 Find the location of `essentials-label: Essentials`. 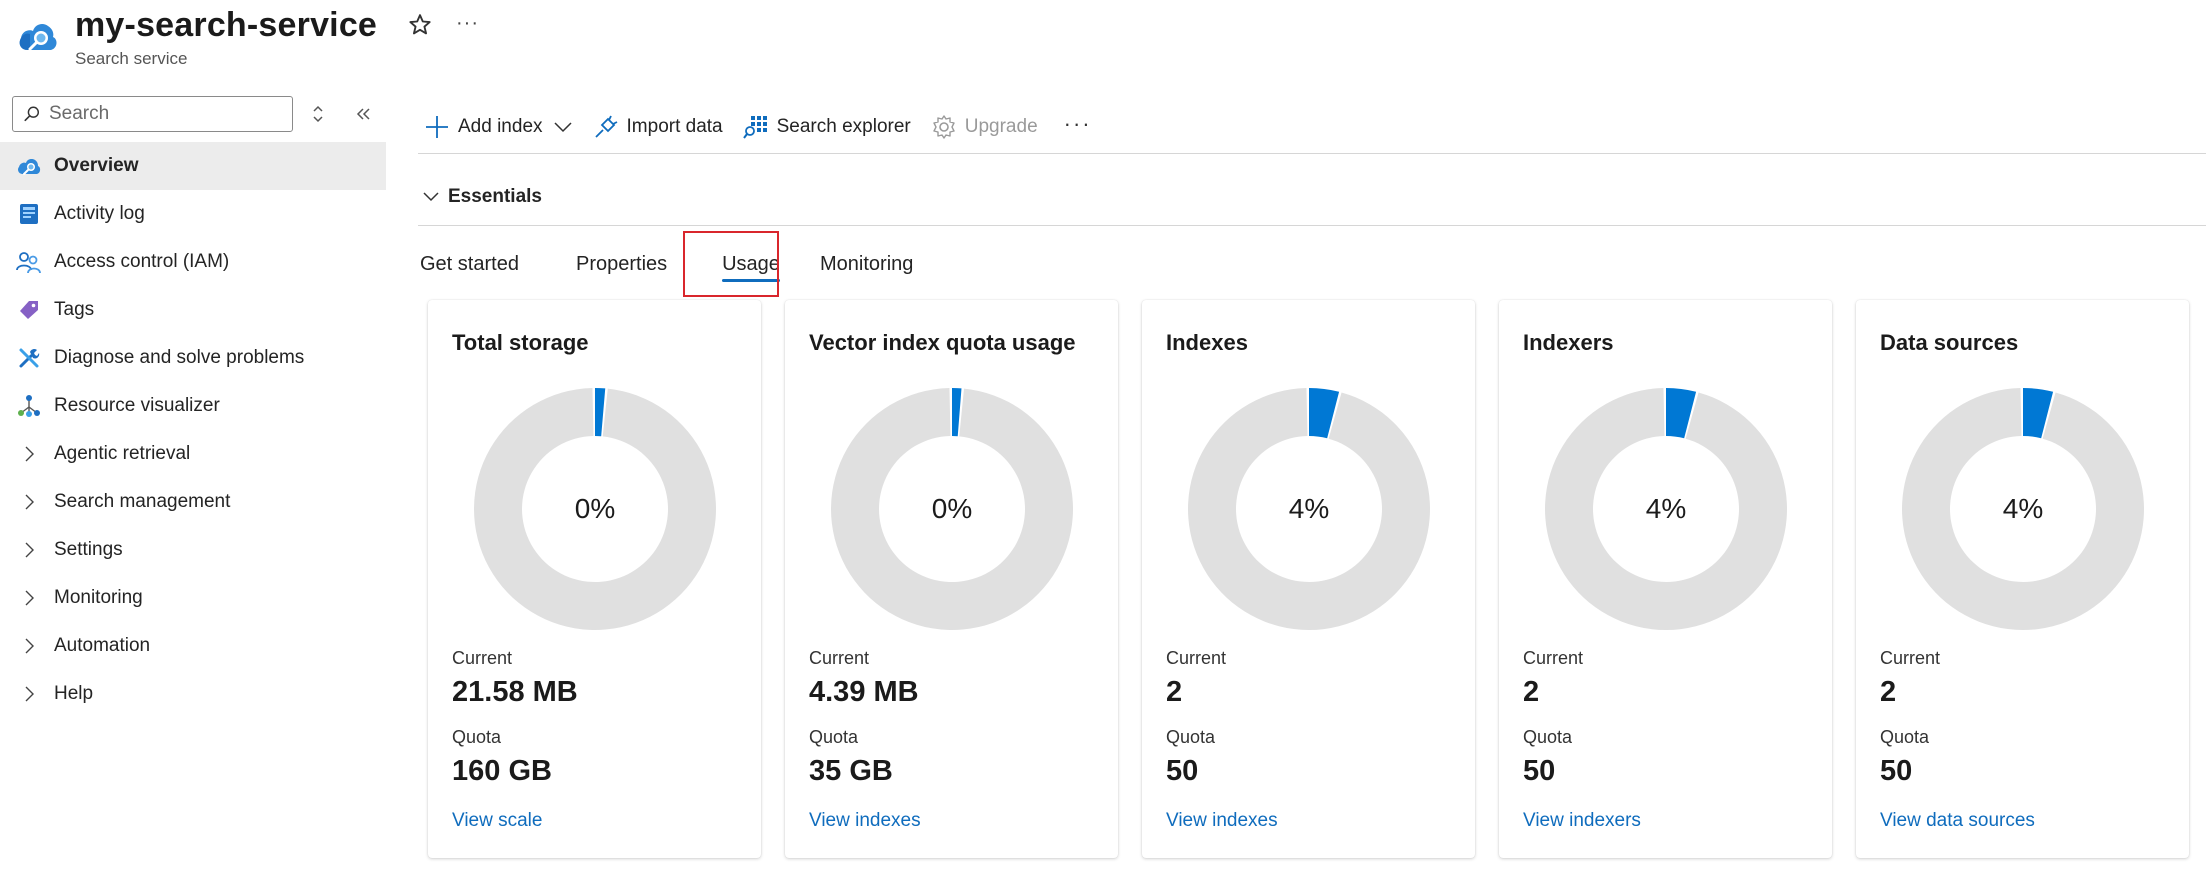

essentials-label: Essentials is located at coordinates (495, 196).